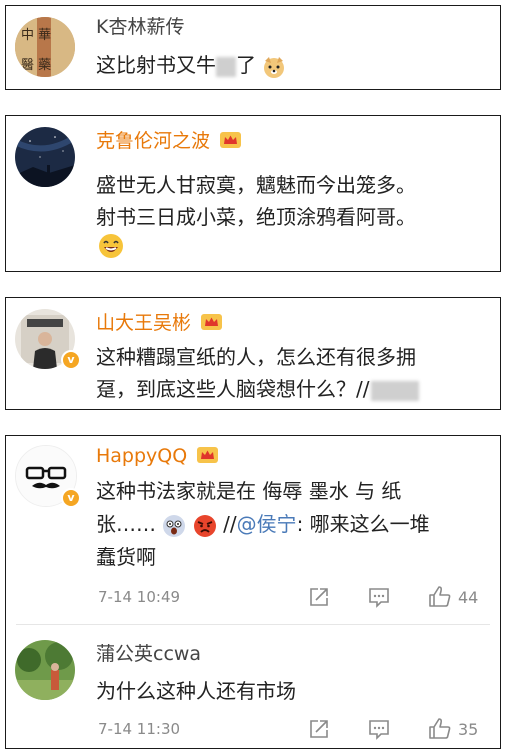 The height and width of the screenshot is (754, 510). Describe the element at coordinates (249, 491) in the screenshot. I see `comment-text-line-1: 这种书法家就是在 侮辱 墨水 与 纸` at that location.